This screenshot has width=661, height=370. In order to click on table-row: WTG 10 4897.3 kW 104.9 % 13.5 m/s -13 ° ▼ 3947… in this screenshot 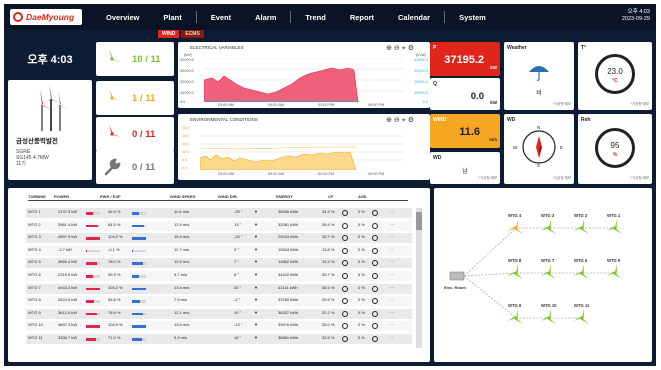, I will do `click(219, 326)`.